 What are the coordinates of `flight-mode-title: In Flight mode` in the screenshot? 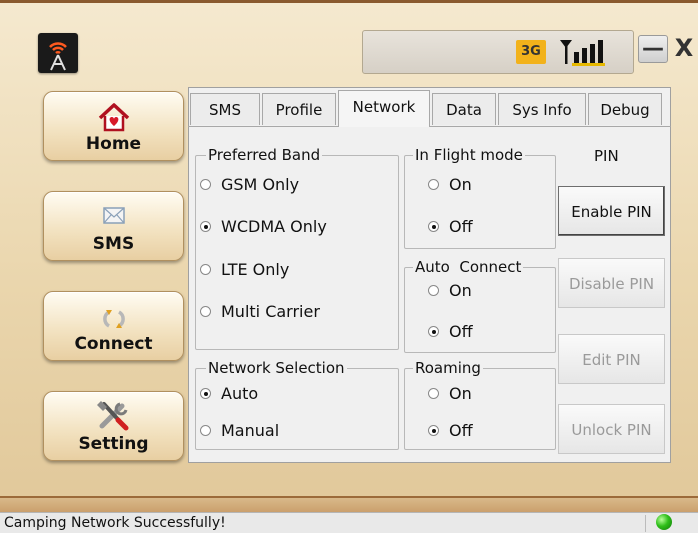 It's located at (469, 155).